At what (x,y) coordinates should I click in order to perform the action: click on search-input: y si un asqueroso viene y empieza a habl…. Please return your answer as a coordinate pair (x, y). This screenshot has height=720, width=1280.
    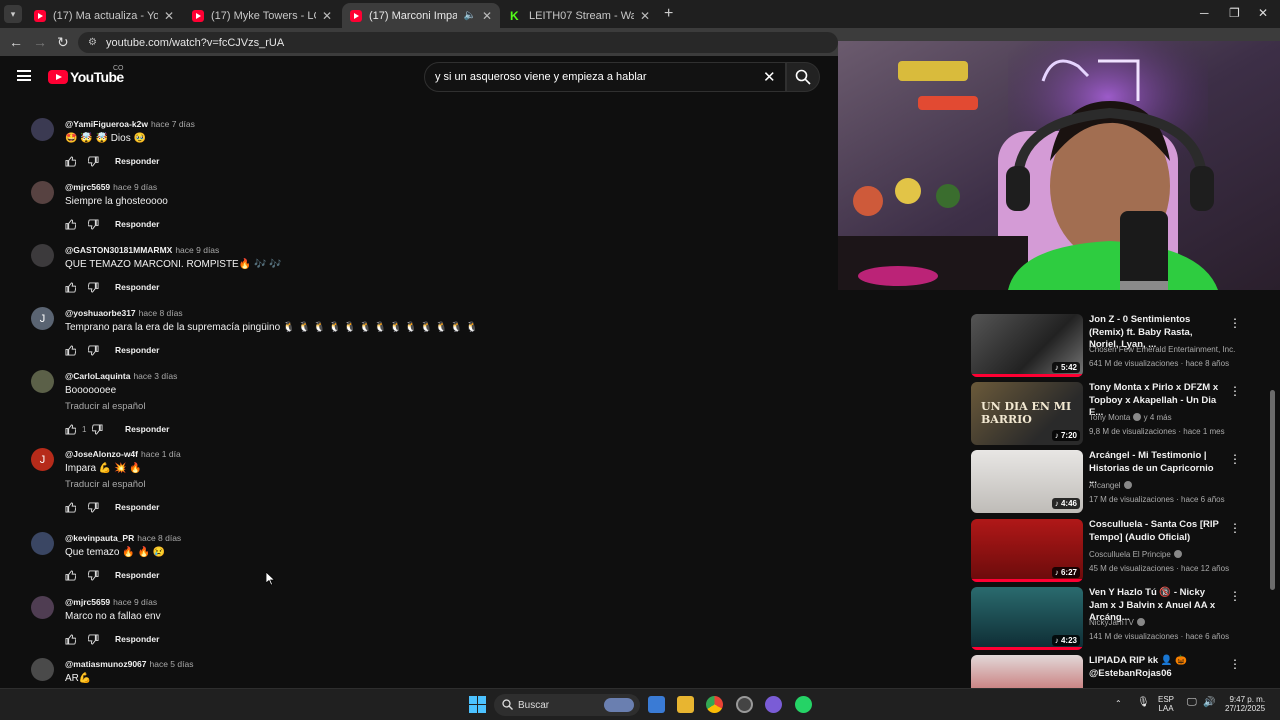
    Looking at the image, I should click on (605, 77).